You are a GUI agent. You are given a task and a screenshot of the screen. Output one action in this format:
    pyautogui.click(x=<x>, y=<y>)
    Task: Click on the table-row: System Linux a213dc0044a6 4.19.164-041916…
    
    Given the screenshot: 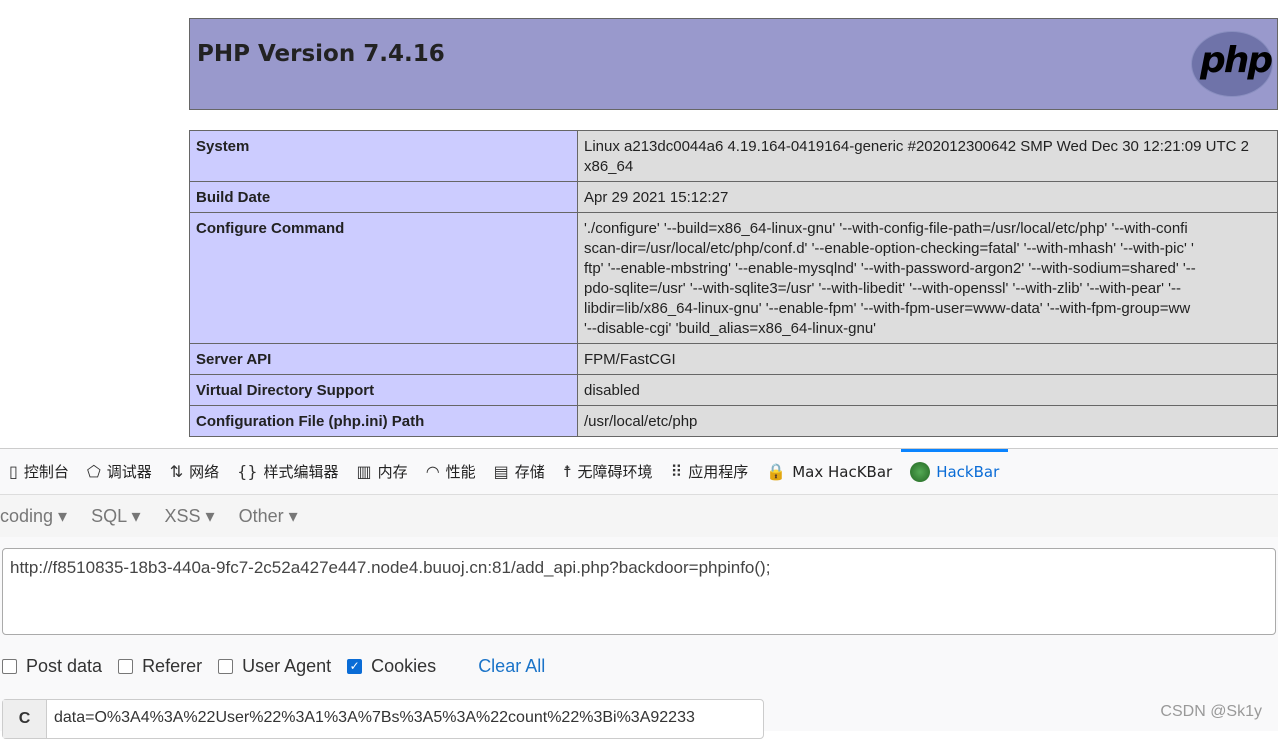 What is the action you would take?
    pyautogui.click(x=733, y=156)
    